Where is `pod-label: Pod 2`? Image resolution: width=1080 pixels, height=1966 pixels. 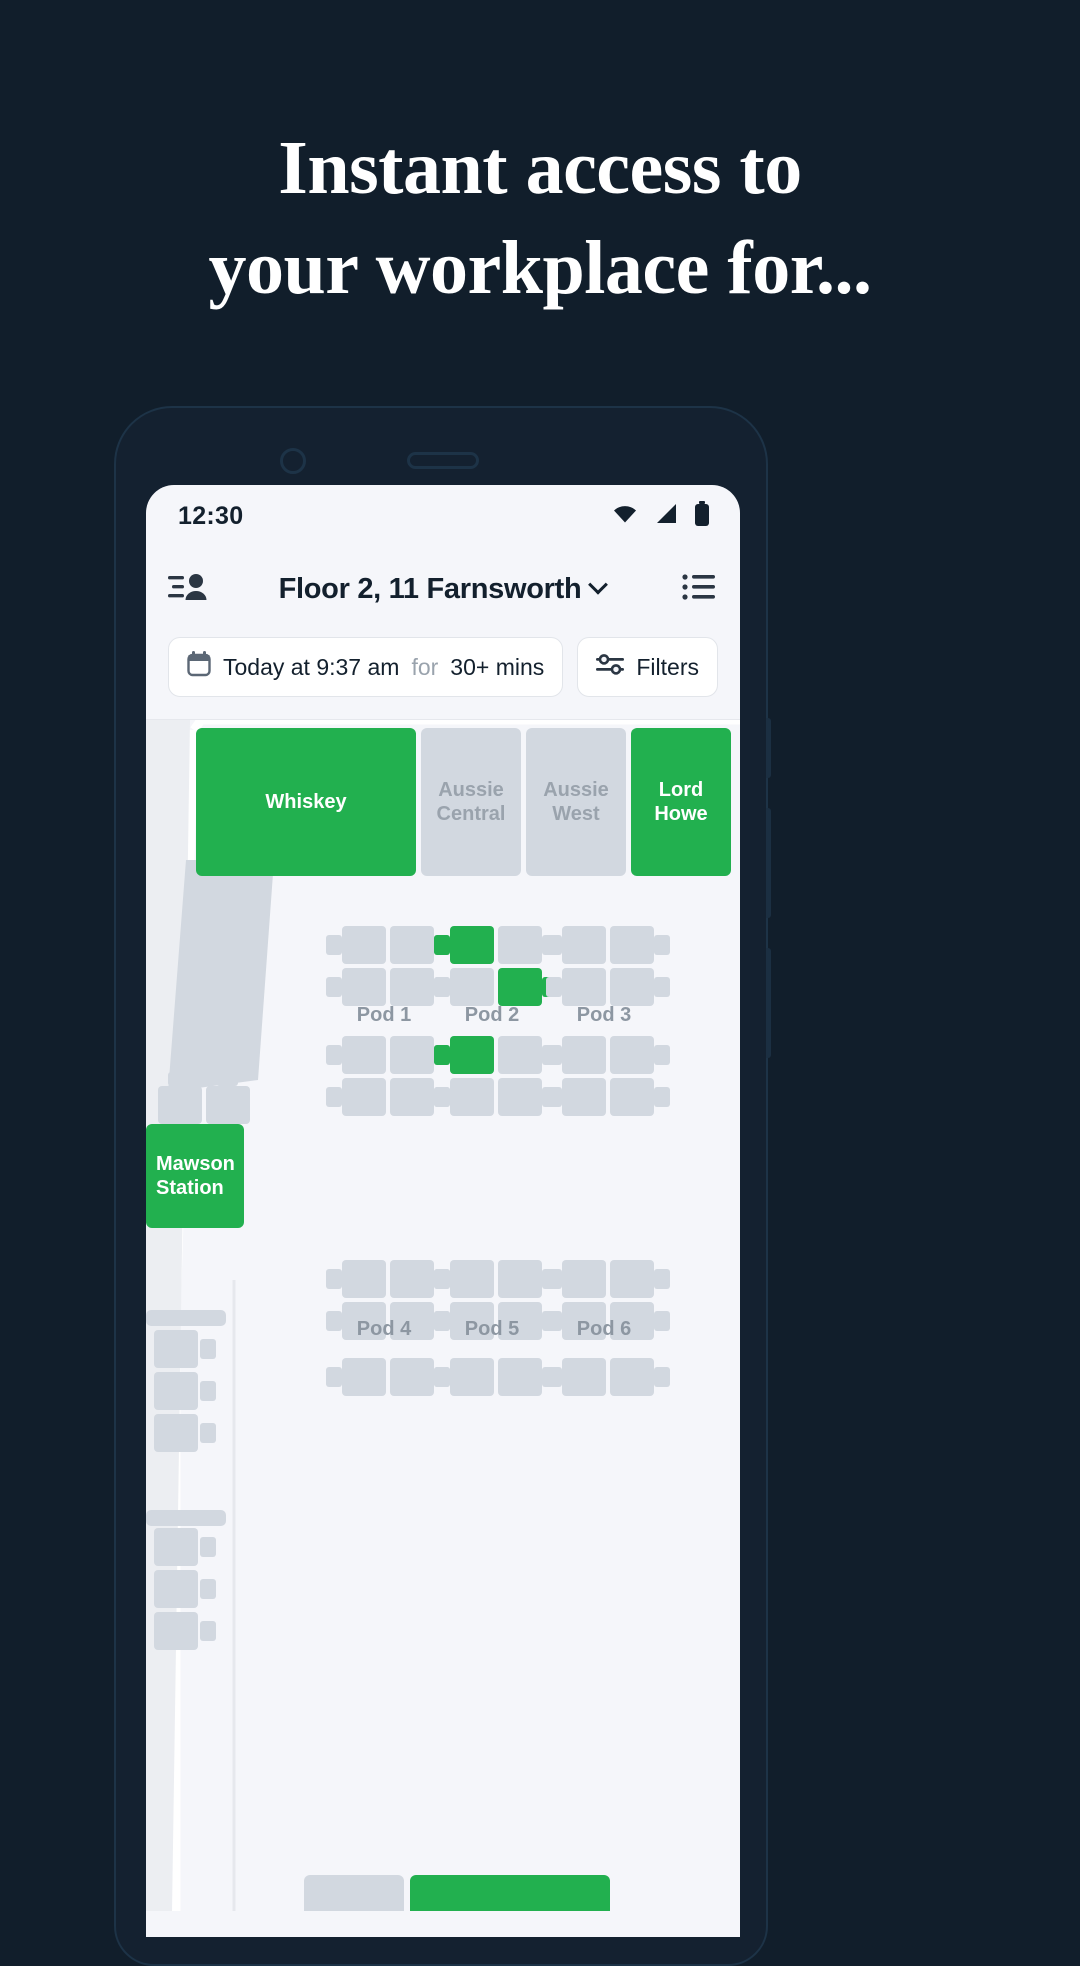
pod-label: Pod 2 is located at coordinates (492, 1015).